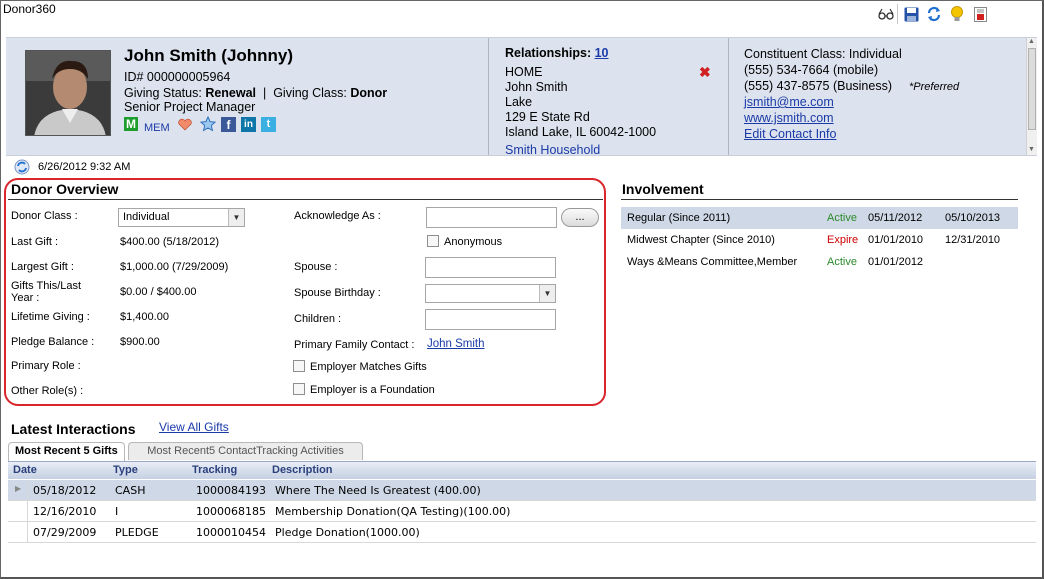  Describe the element at coordinates (886, 14) in the screenshot. I see `glasses-icon` at that location.